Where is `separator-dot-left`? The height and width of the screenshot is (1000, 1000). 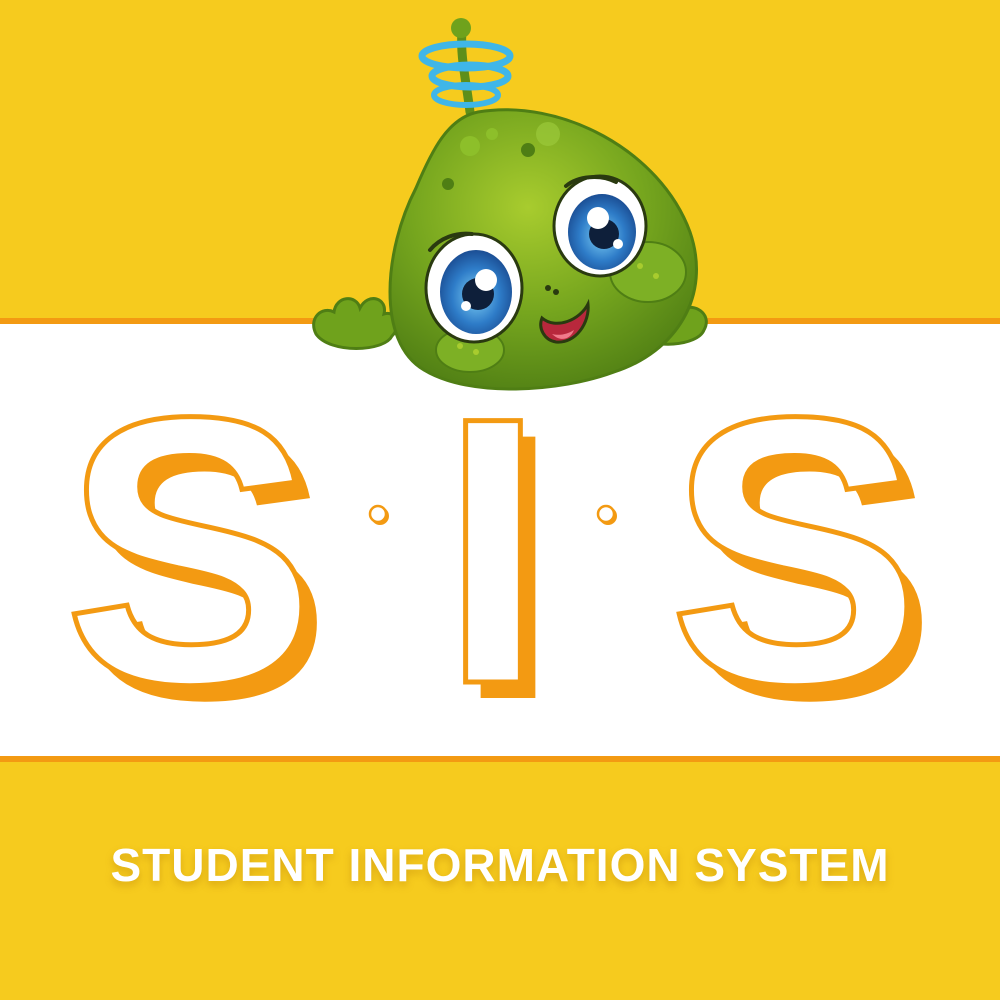
separator-dot-left is located at coordinates (378, 514).